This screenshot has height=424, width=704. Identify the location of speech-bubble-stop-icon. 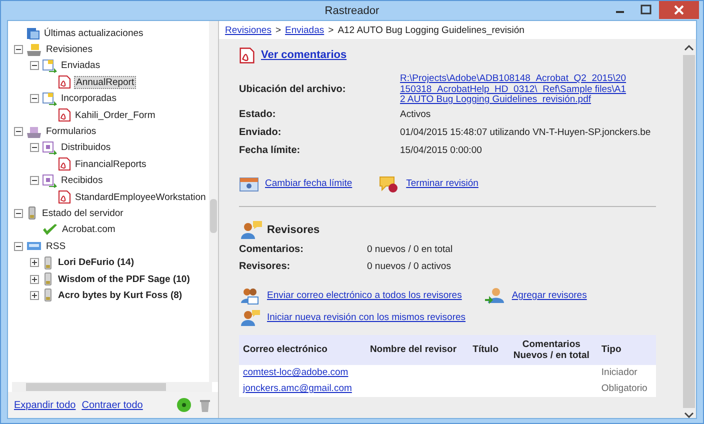
(389, 183).